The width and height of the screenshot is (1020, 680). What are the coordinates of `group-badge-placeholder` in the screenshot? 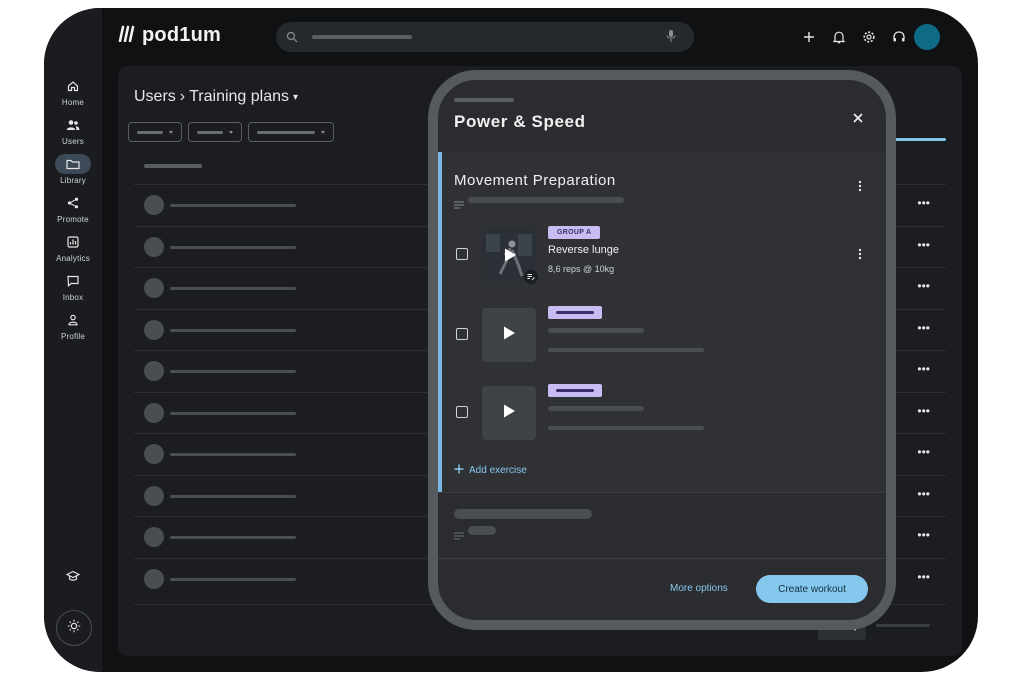 It's located at (575, 390).